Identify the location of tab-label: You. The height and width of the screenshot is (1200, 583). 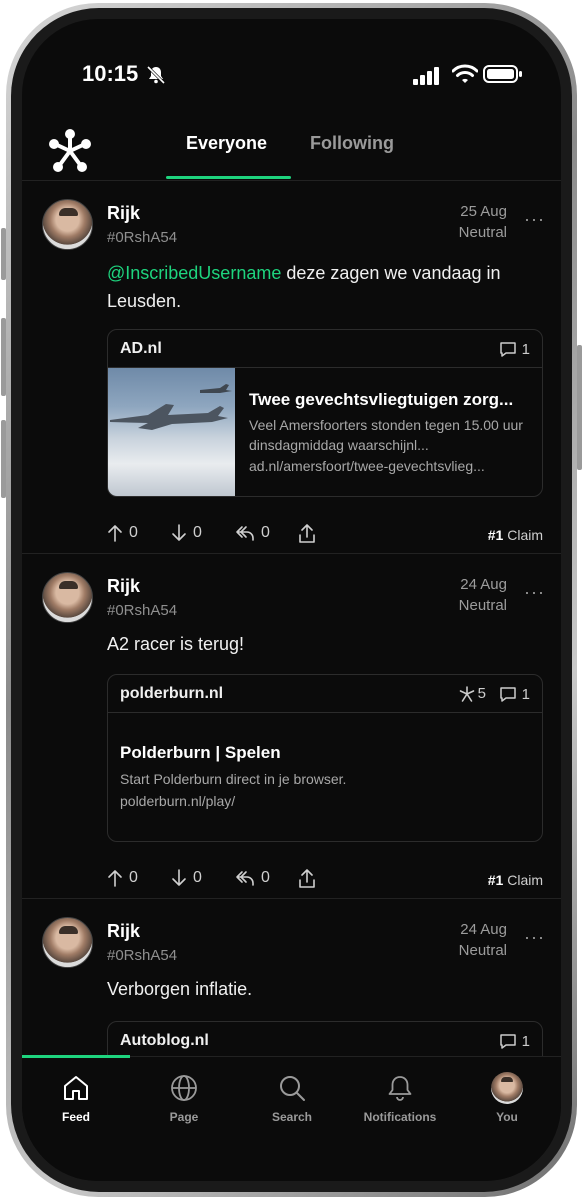
(507, 1117).